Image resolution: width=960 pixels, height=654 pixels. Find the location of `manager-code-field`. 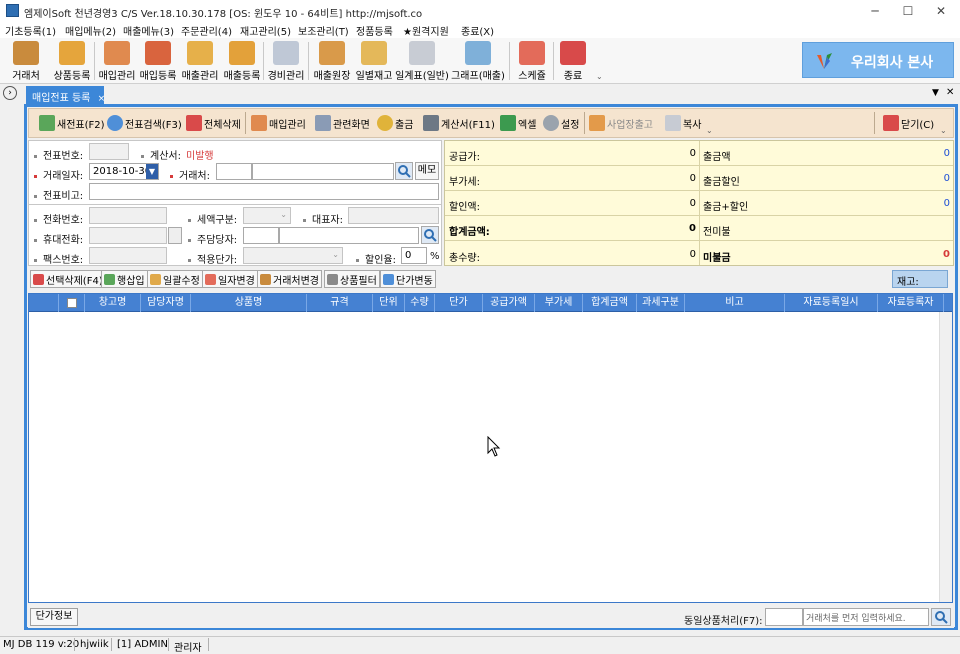

manager-code-field is located at coordinates (261, 235).